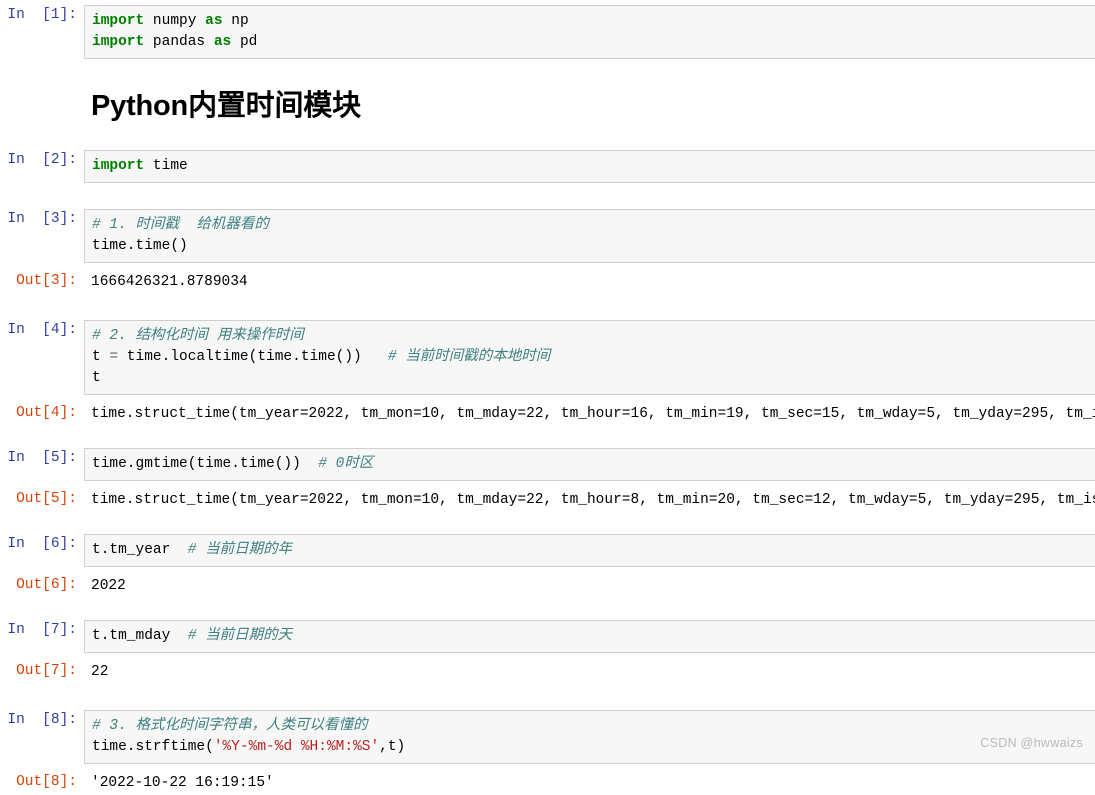 This screenshot has height=795, width=1095. I want to click on output-text: 22, so click(100, 671).